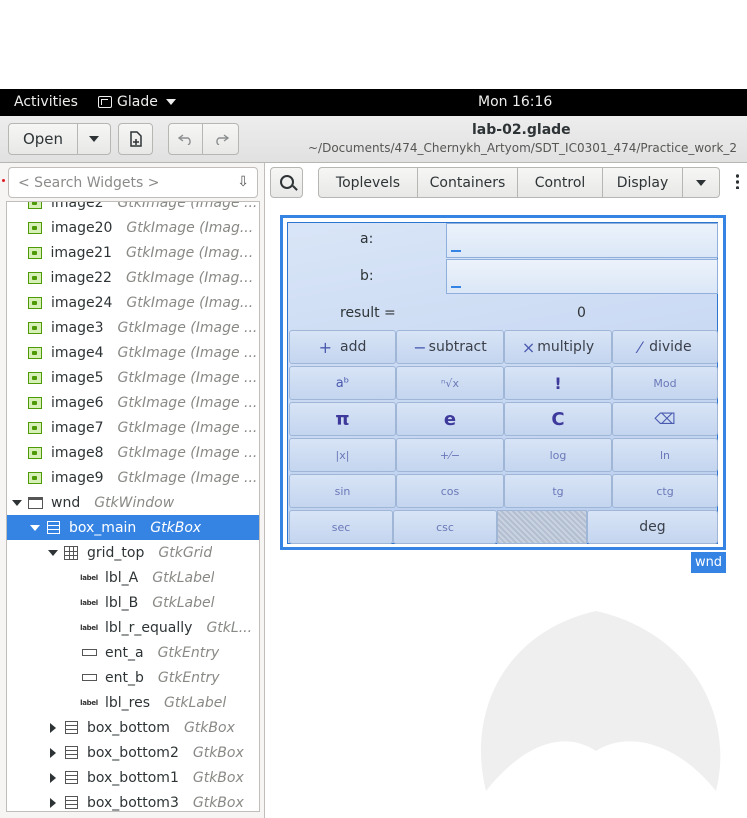 This screenshot has width=747, height=818. I want to click on tree-row-box_bottom1: box_bottom1 GtkBox, so click(133, 777).